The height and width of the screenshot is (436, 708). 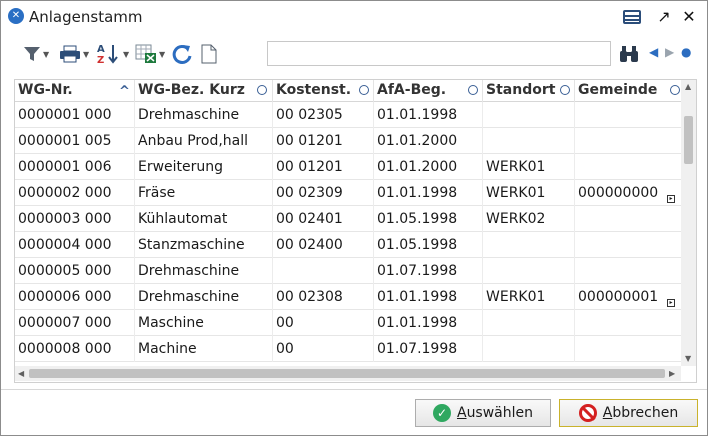 What do you see at coordinates (669, 52) in the screenshot?
I see `next-arrow-icon: ▶` at bounding box center [669, 52].